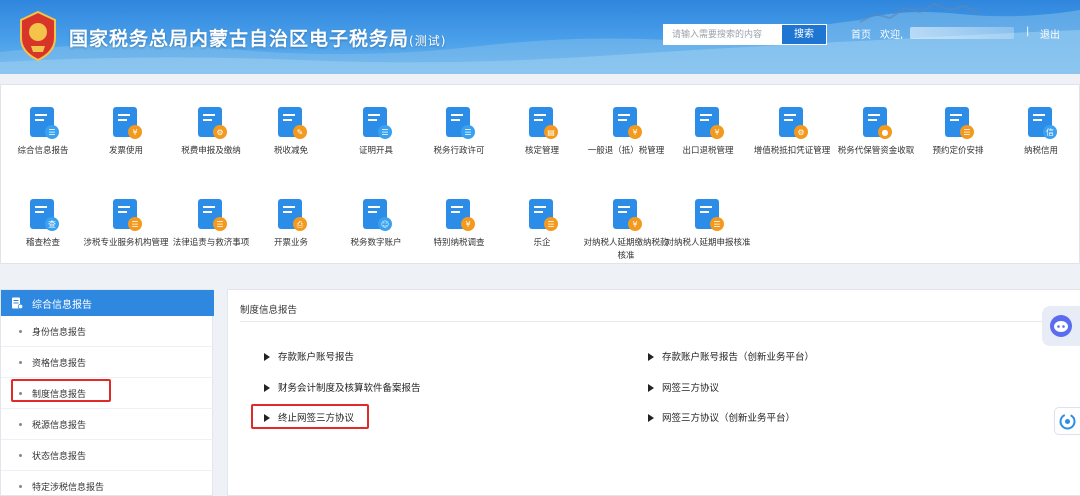 This screenshot has width=1080, height=496. I want to click on refresh-widget-button, so click(1067, 421).